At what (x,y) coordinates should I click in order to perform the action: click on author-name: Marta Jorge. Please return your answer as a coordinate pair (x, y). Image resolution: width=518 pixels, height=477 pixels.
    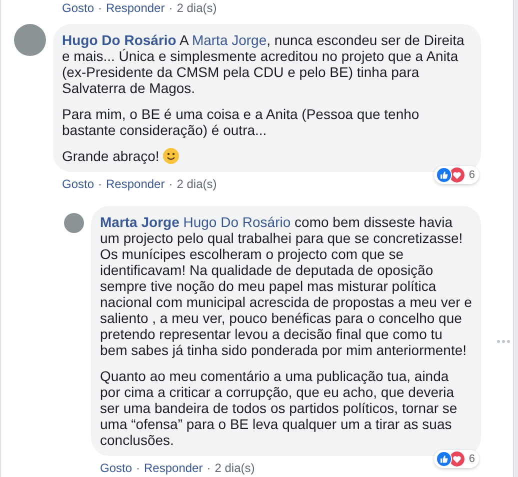
    Looking at the image, I should click on (140, 222).